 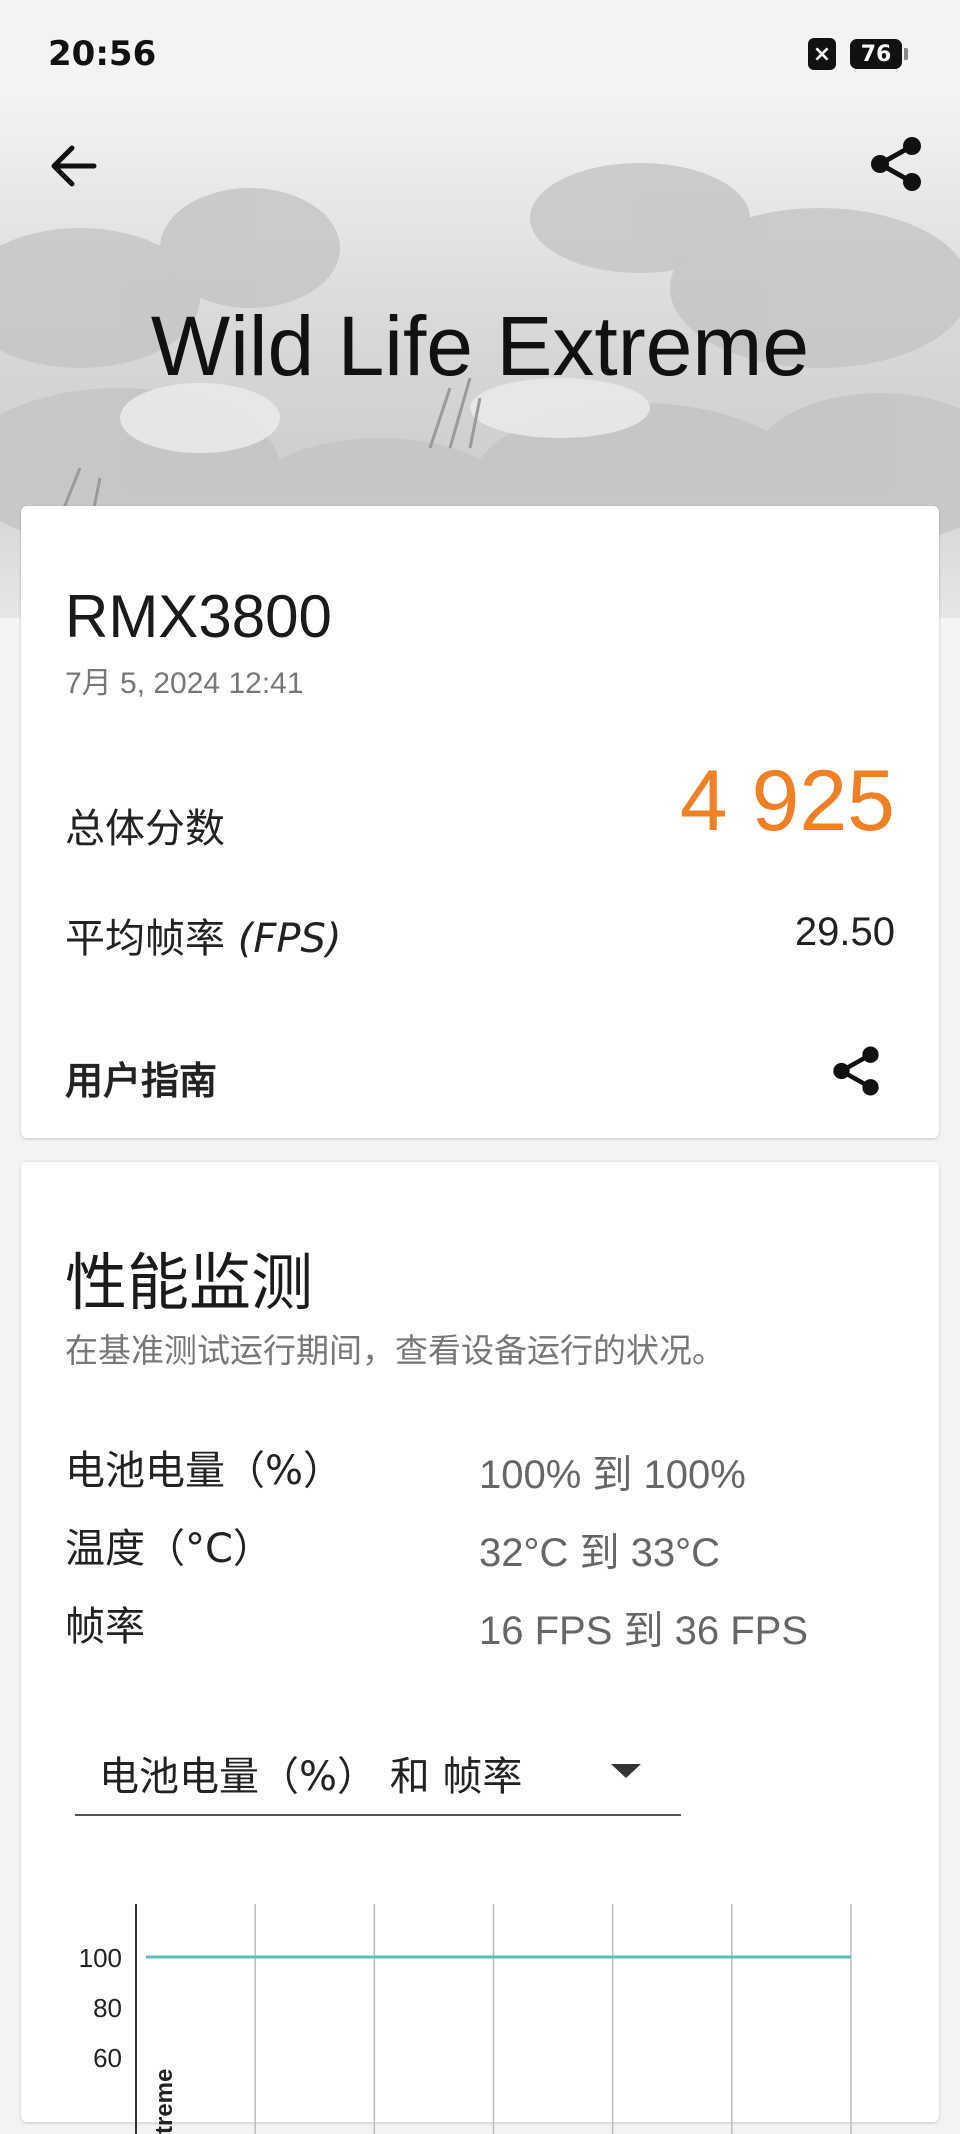 I want to click on back-arrow-icon, so click(x=74, y=166).